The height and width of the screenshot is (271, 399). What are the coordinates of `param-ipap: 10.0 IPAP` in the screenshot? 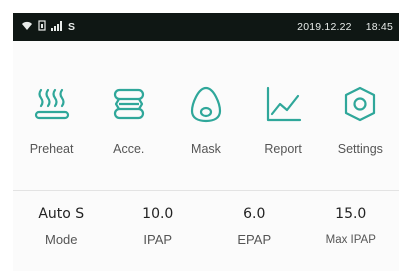 It's located at (158, 236).